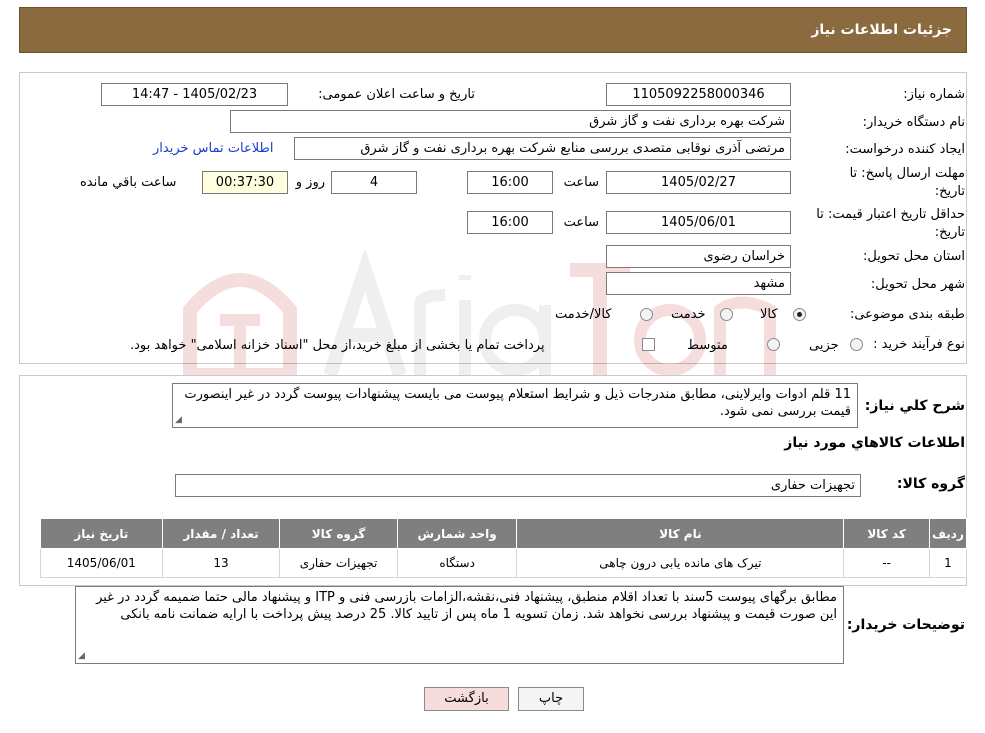 The image size is (985, 733). What do you see at coordinates (881, 30) in the screenshot?
I see `page-title: جزئیات اطلاعات نیاز` at bounding box center [881, 30].